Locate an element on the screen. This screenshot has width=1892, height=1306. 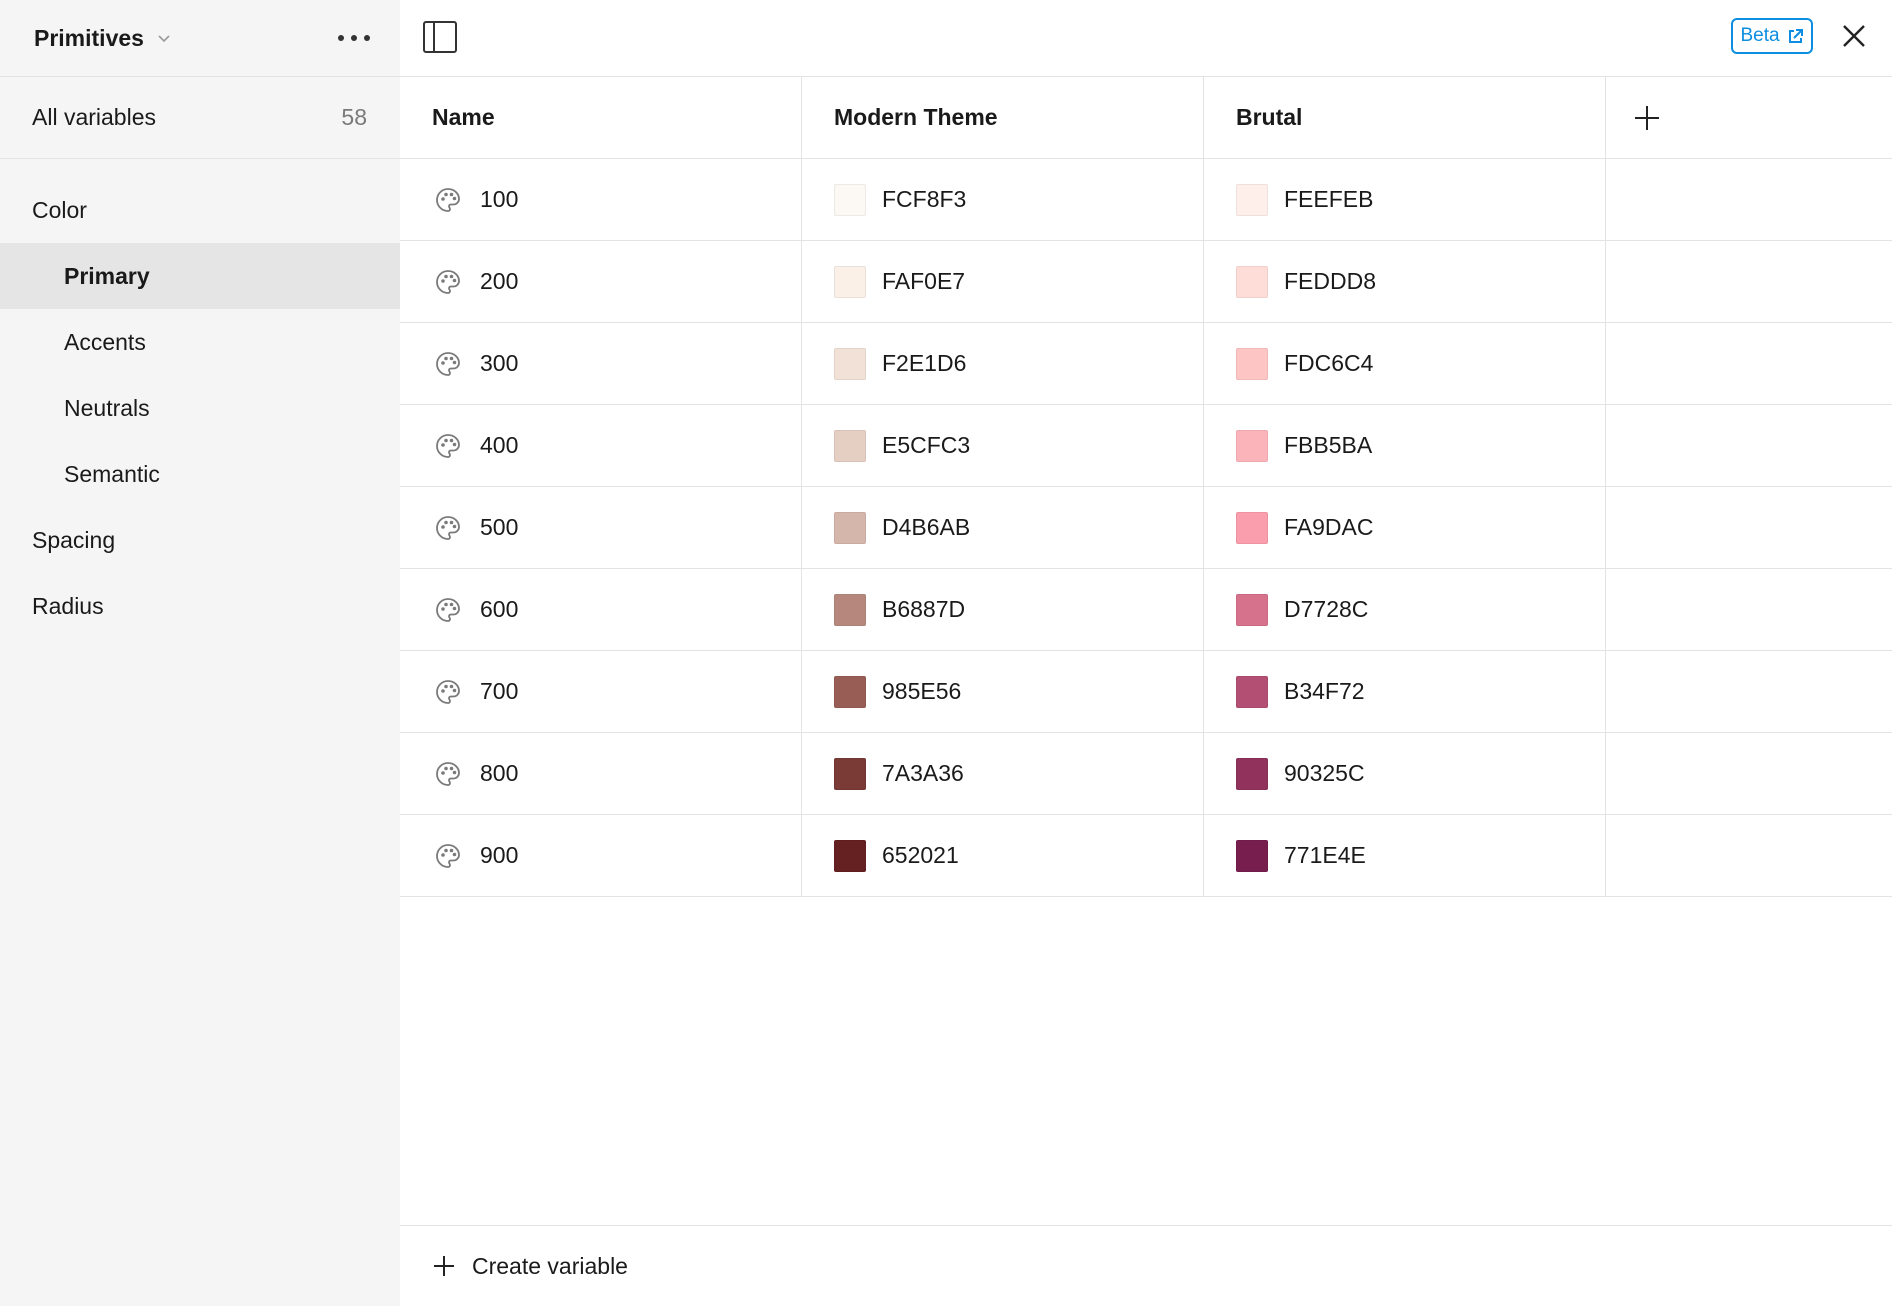
column-header-label: Brutal is located at coordinates (1269, 117).